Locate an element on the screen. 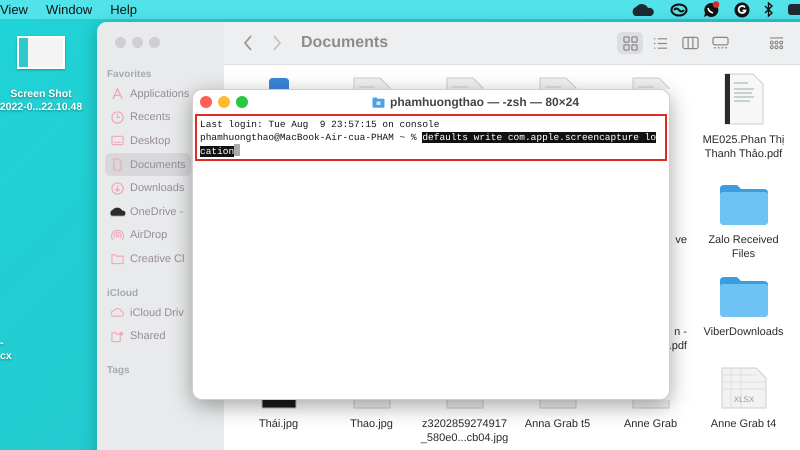  phone-bubble-icon is located at coordinates (711, 9).